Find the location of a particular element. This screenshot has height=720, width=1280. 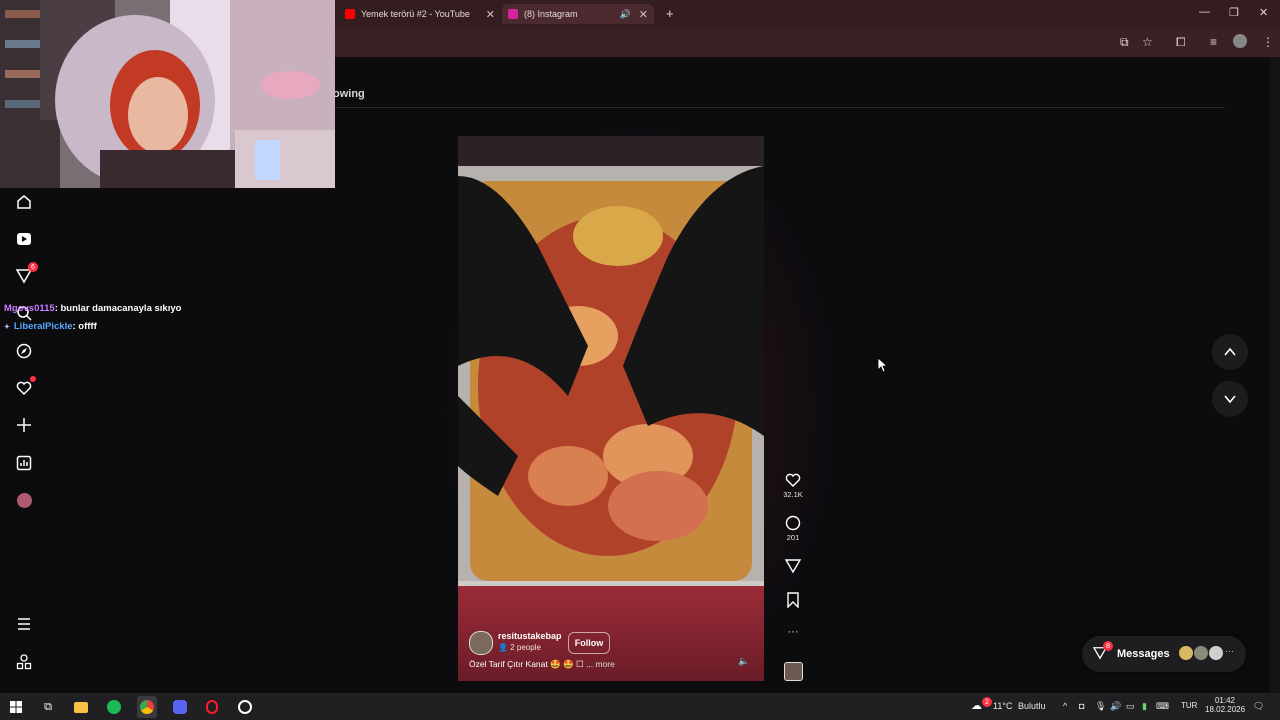

heart-icon is located at coordinates (793, 480).